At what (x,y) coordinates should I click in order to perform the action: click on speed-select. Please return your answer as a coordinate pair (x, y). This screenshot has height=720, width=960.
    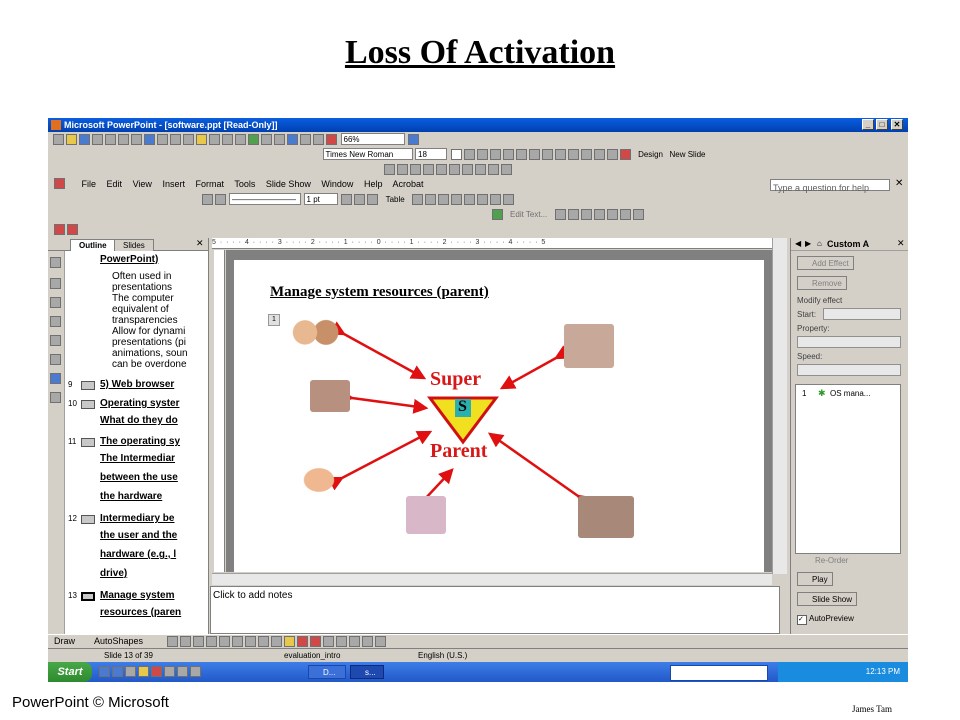
    Looking at the image, I should click on (849, 370).